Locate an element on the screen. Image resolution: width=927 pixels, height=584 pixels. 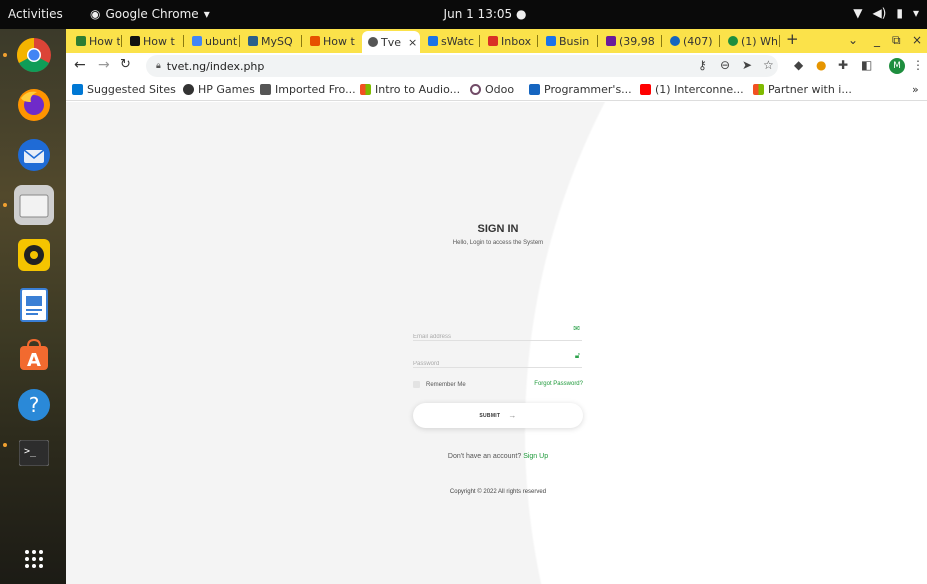
page-title: SIGN IN is located at coordinates (498, 229).